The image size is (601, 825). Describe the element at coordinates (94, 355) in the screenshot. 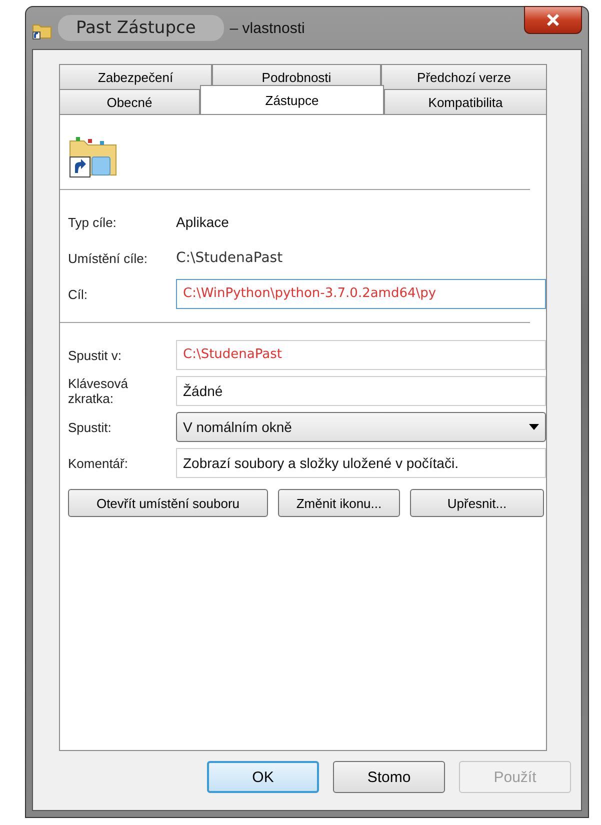

I see `field-label: Spustit v:` at that location.